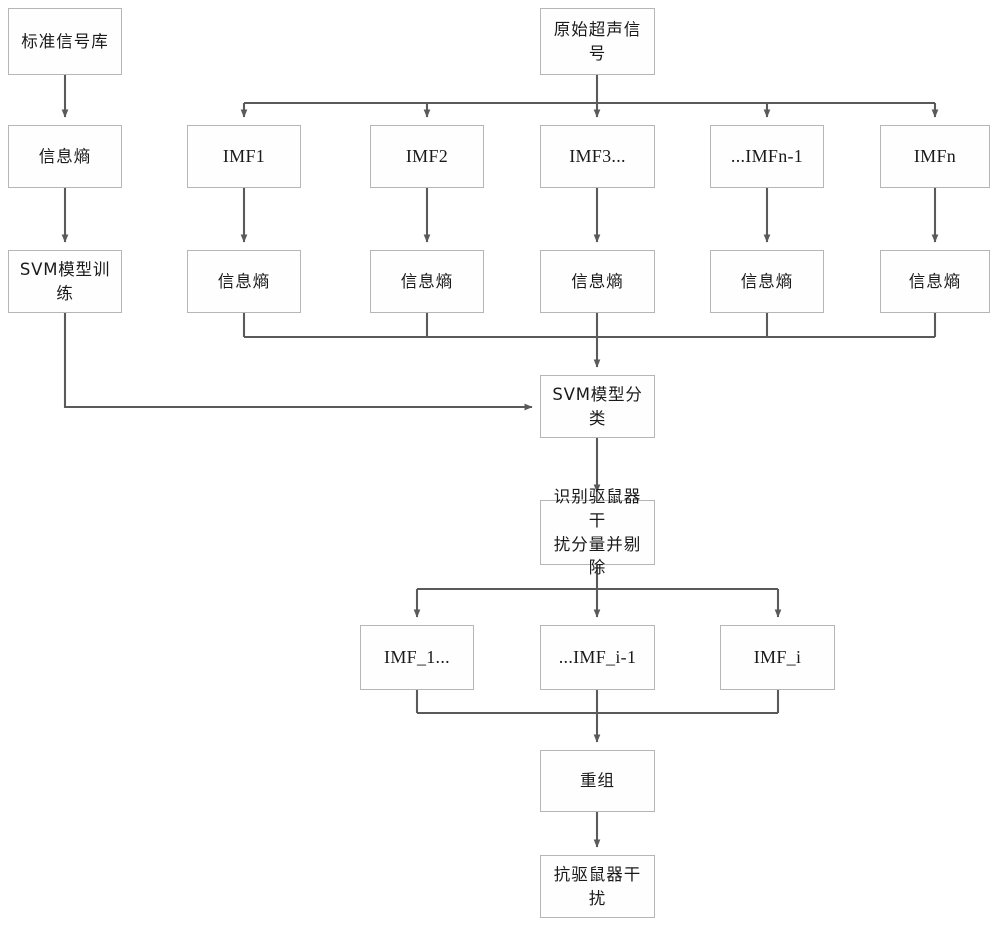 Image resolution: width=1000 pixels, height=926 pixels. I want to click on node-label: 标准信号库, so click(65, 41).